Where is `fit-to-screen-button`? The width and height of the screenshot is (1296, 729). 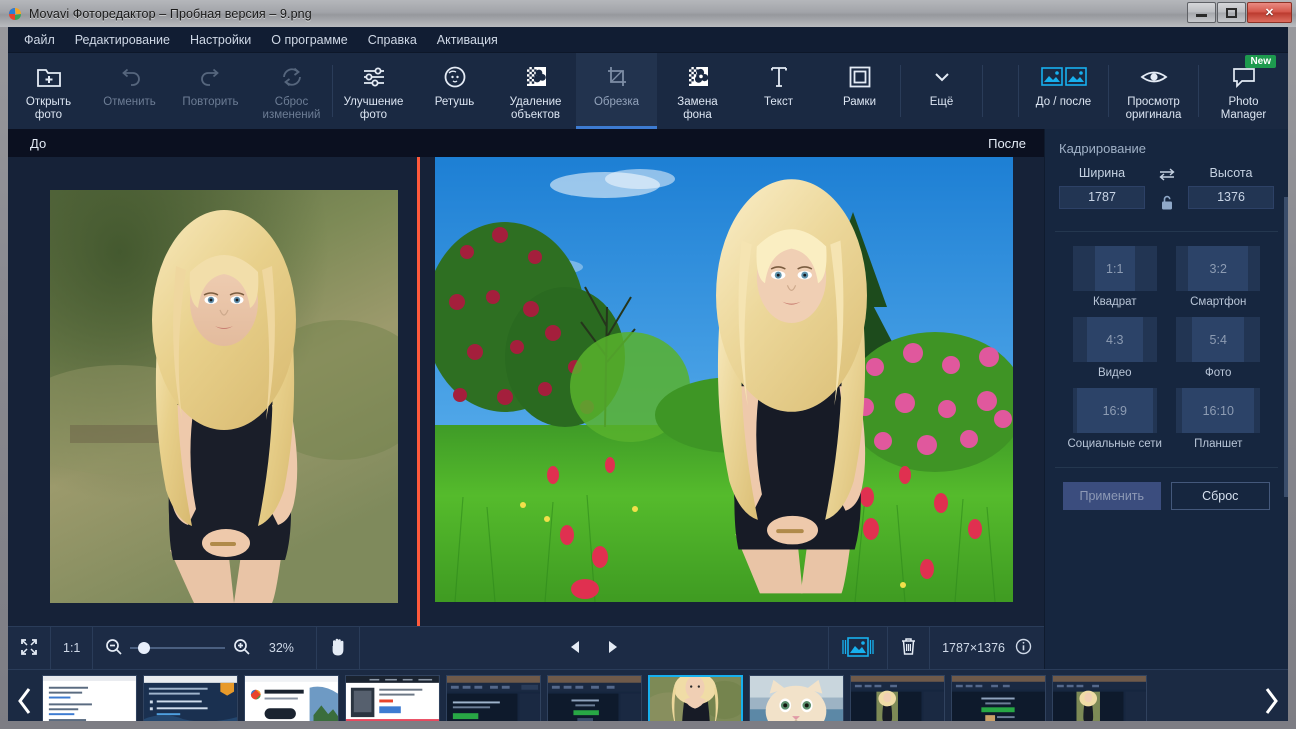
fit-to-screen-button is located at coordinates (29, 648).